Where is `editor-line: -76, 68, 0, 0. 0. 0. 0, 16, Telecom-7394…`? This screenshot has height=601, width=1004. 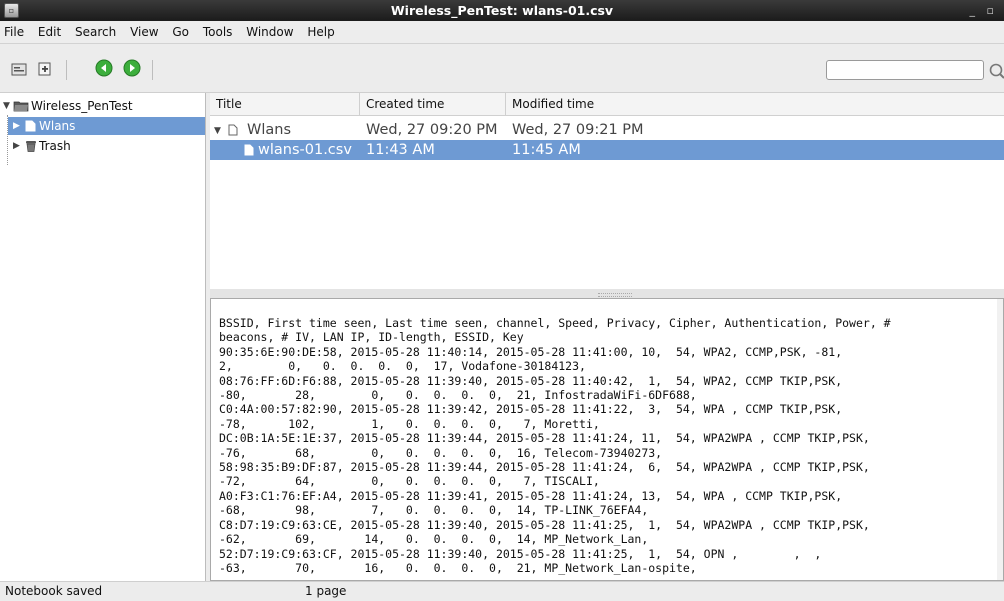
editor-line: -76, 68, 0, 0. 0. 0. 0, 16, Telecom-7394… is located at coordinates (440, 453).